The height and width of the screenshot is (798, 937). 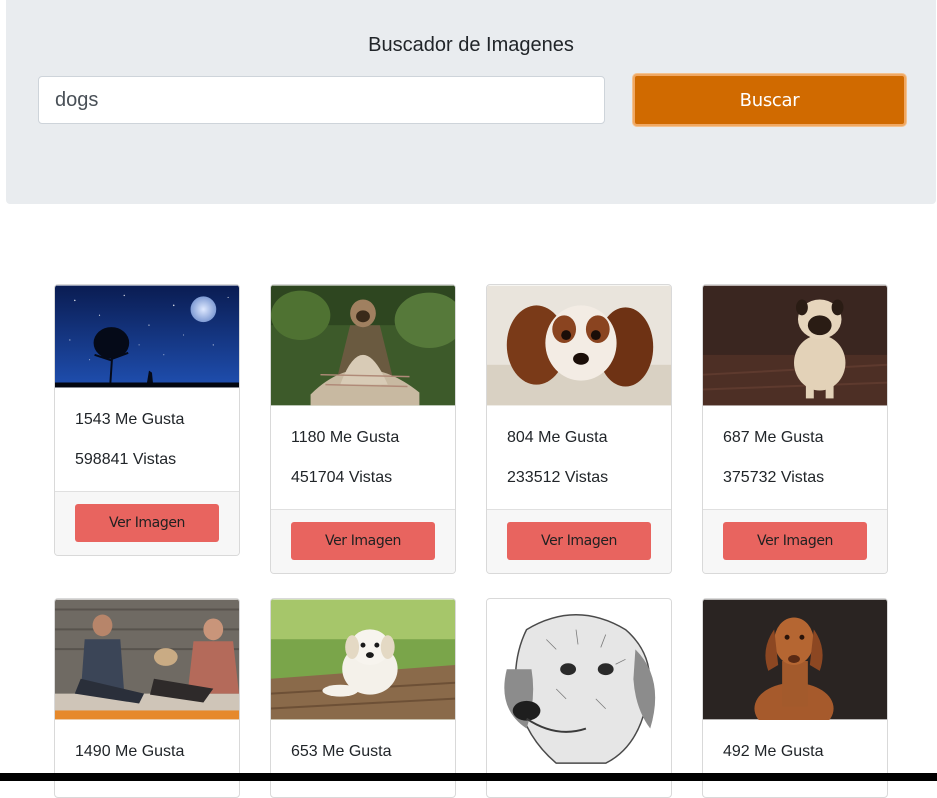 What do you see at coordinates (773, 751) in the screenshot?
I see `likes-count: 492 Me Gusta` at bounding box center [773, 751].